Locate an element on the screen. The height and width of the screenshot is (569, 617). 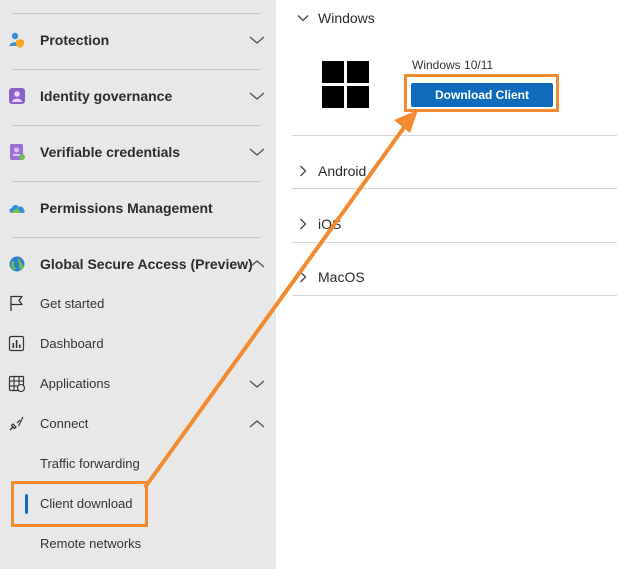
users-shield-icon is located at coordinates (17, 40).